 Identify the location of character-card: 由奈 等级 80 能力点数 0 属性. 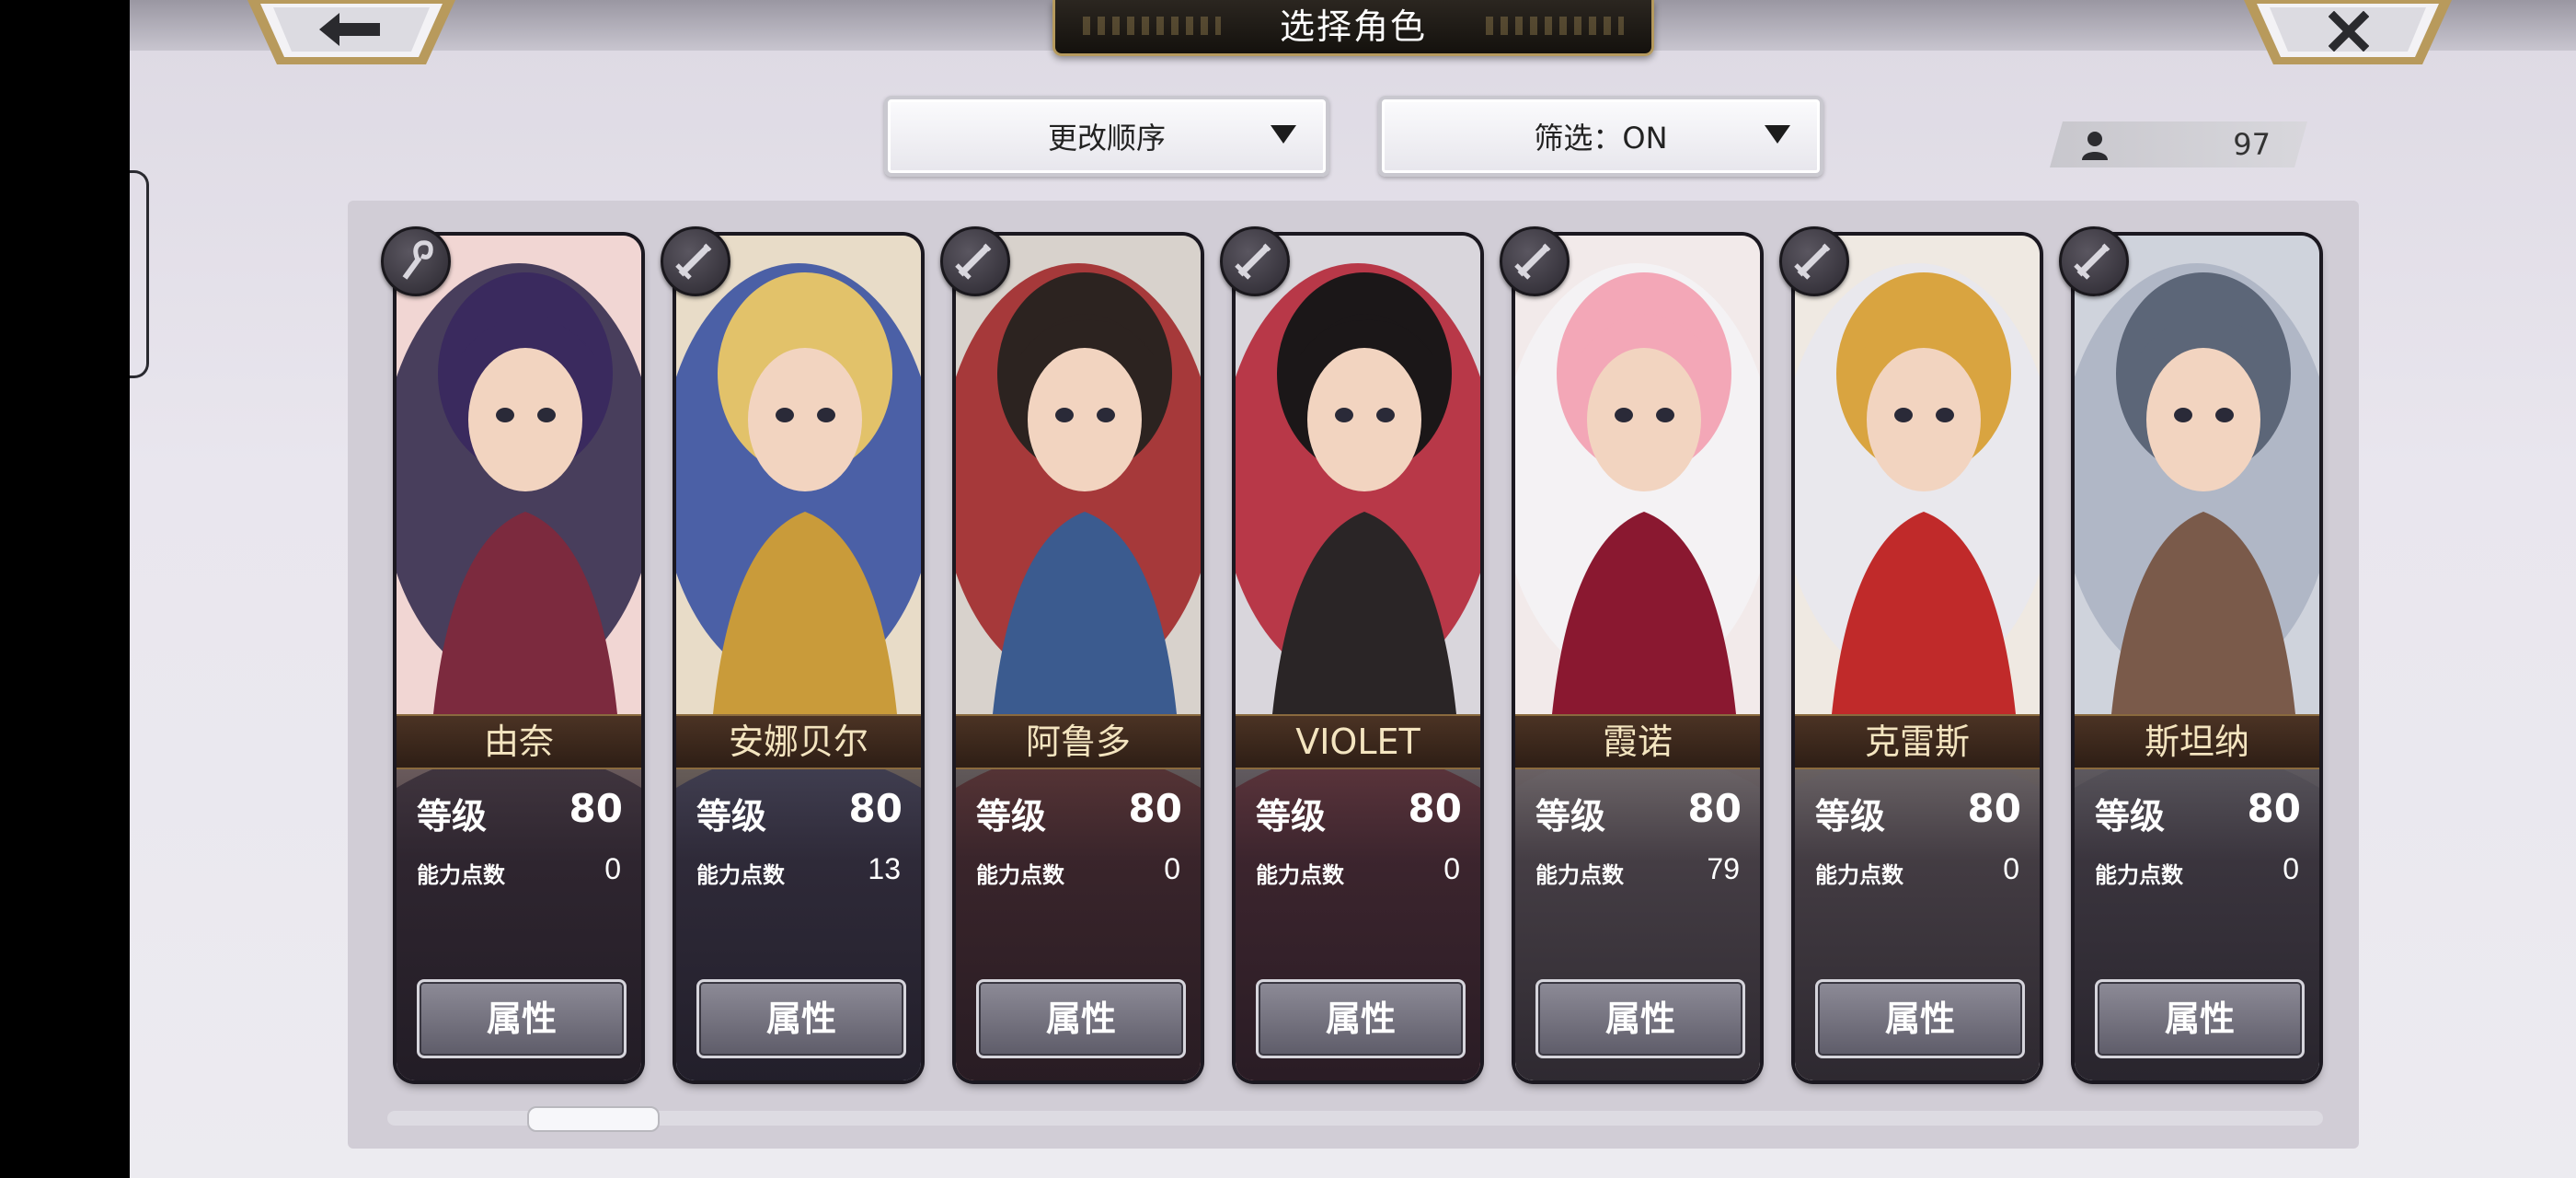
(519, 658).